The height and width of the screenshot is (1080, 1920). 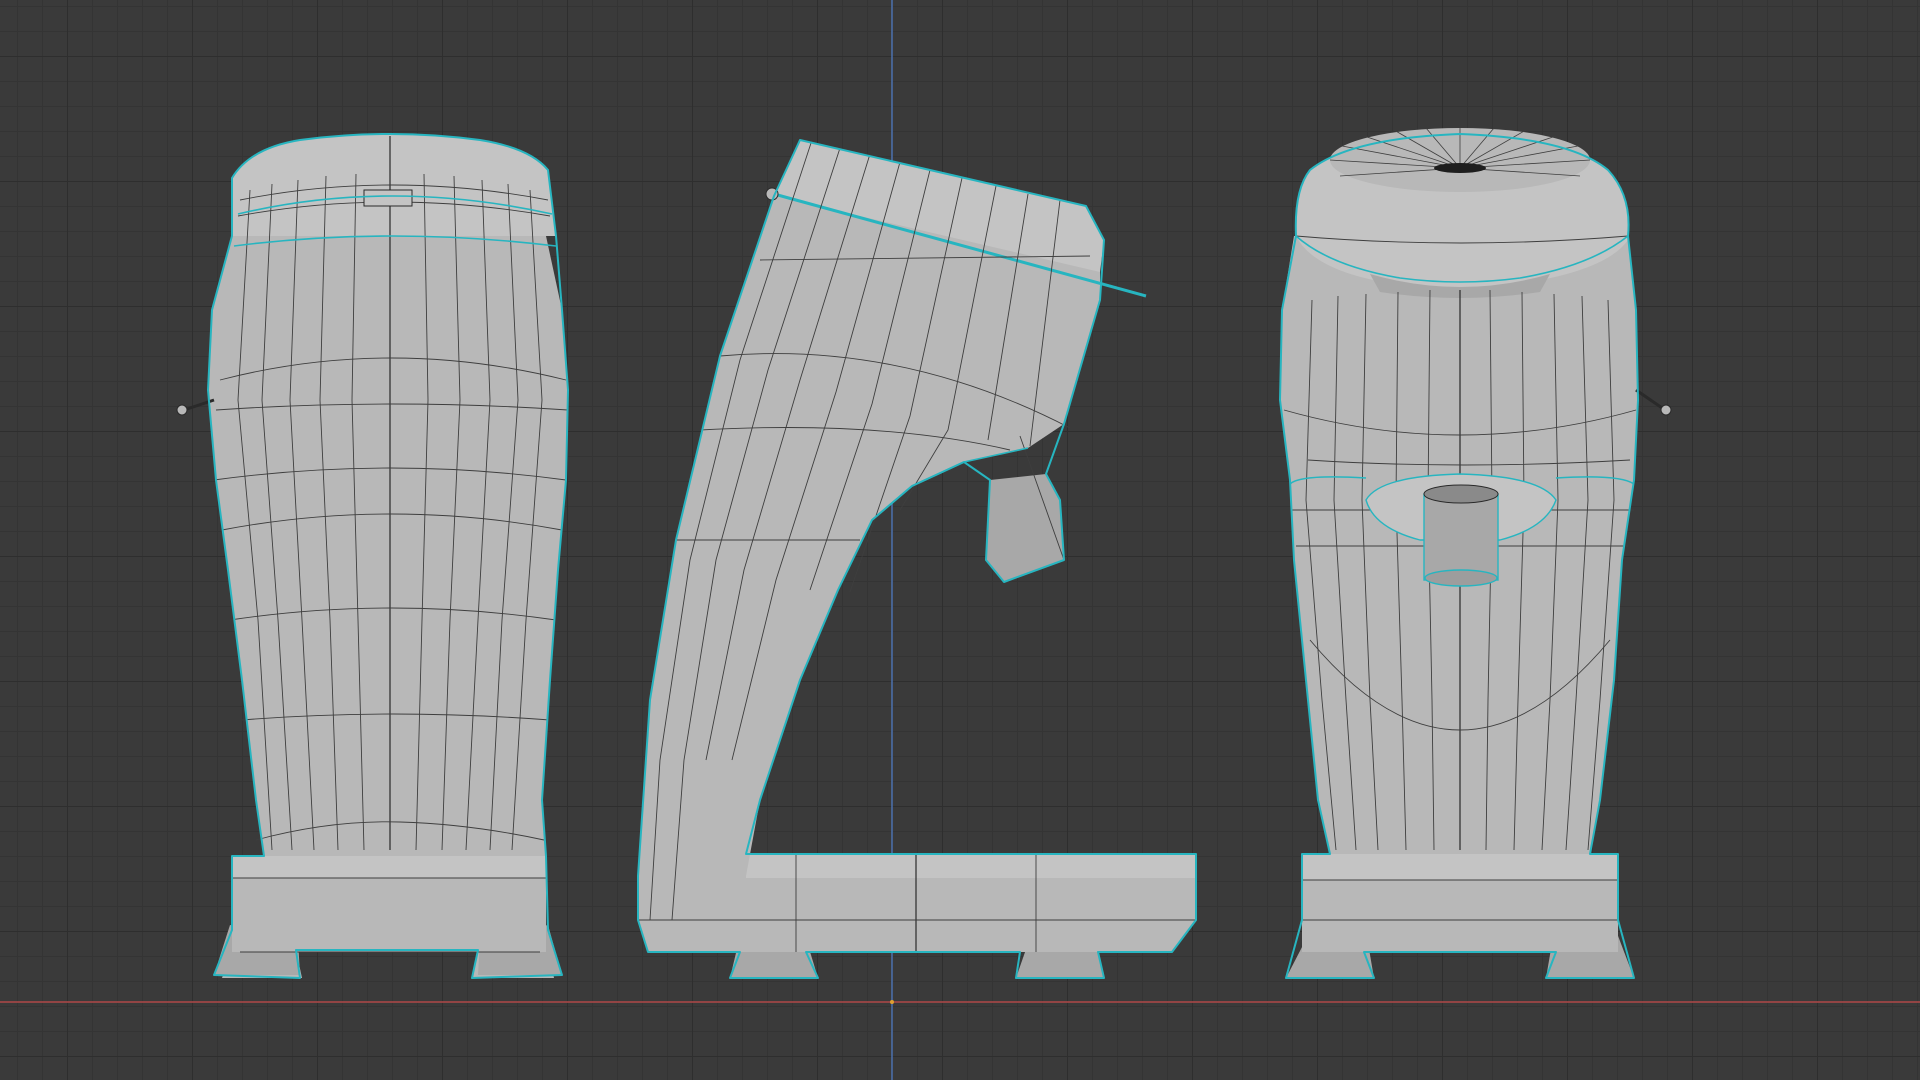 What do you see at coordinates (892, 1002) in the screenshot?
I see `world-origin` at bounding box center [892, 1002].